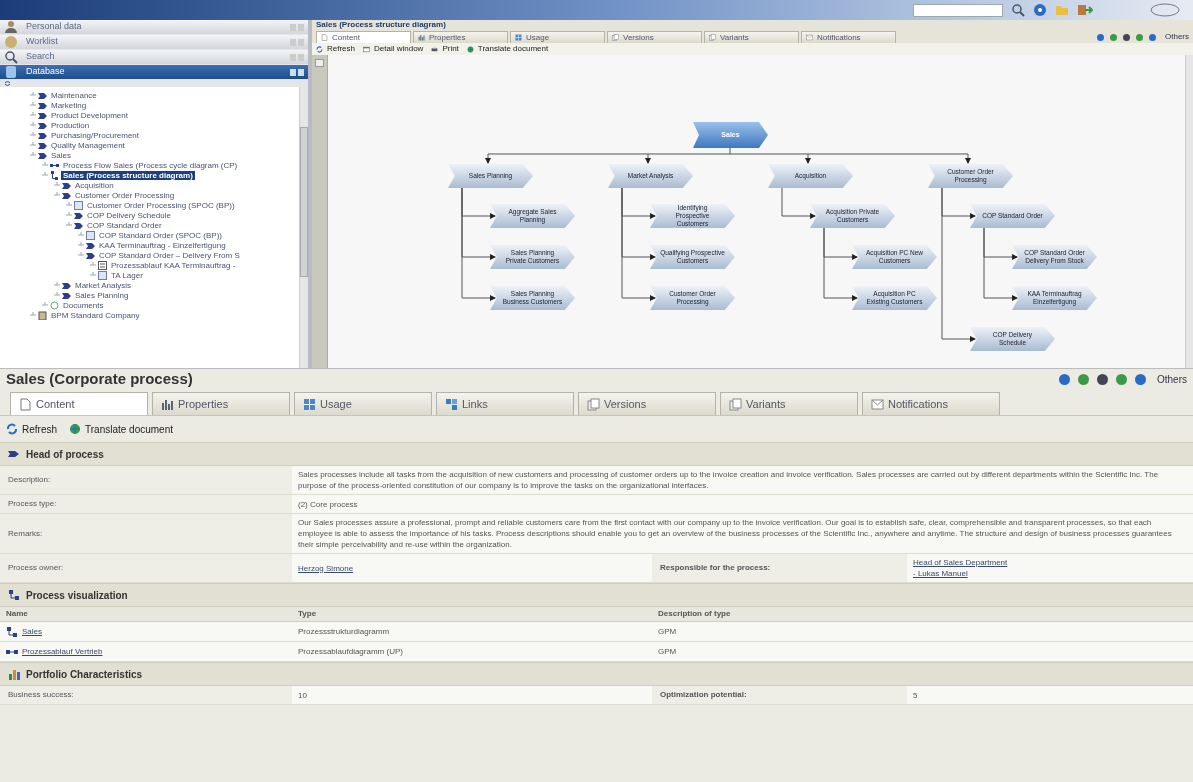  Describe the element at coordinates (162, 245) in the screenshot. I see `tree-item: KAA Terminauftrag - Einzelfertigung` at that location.